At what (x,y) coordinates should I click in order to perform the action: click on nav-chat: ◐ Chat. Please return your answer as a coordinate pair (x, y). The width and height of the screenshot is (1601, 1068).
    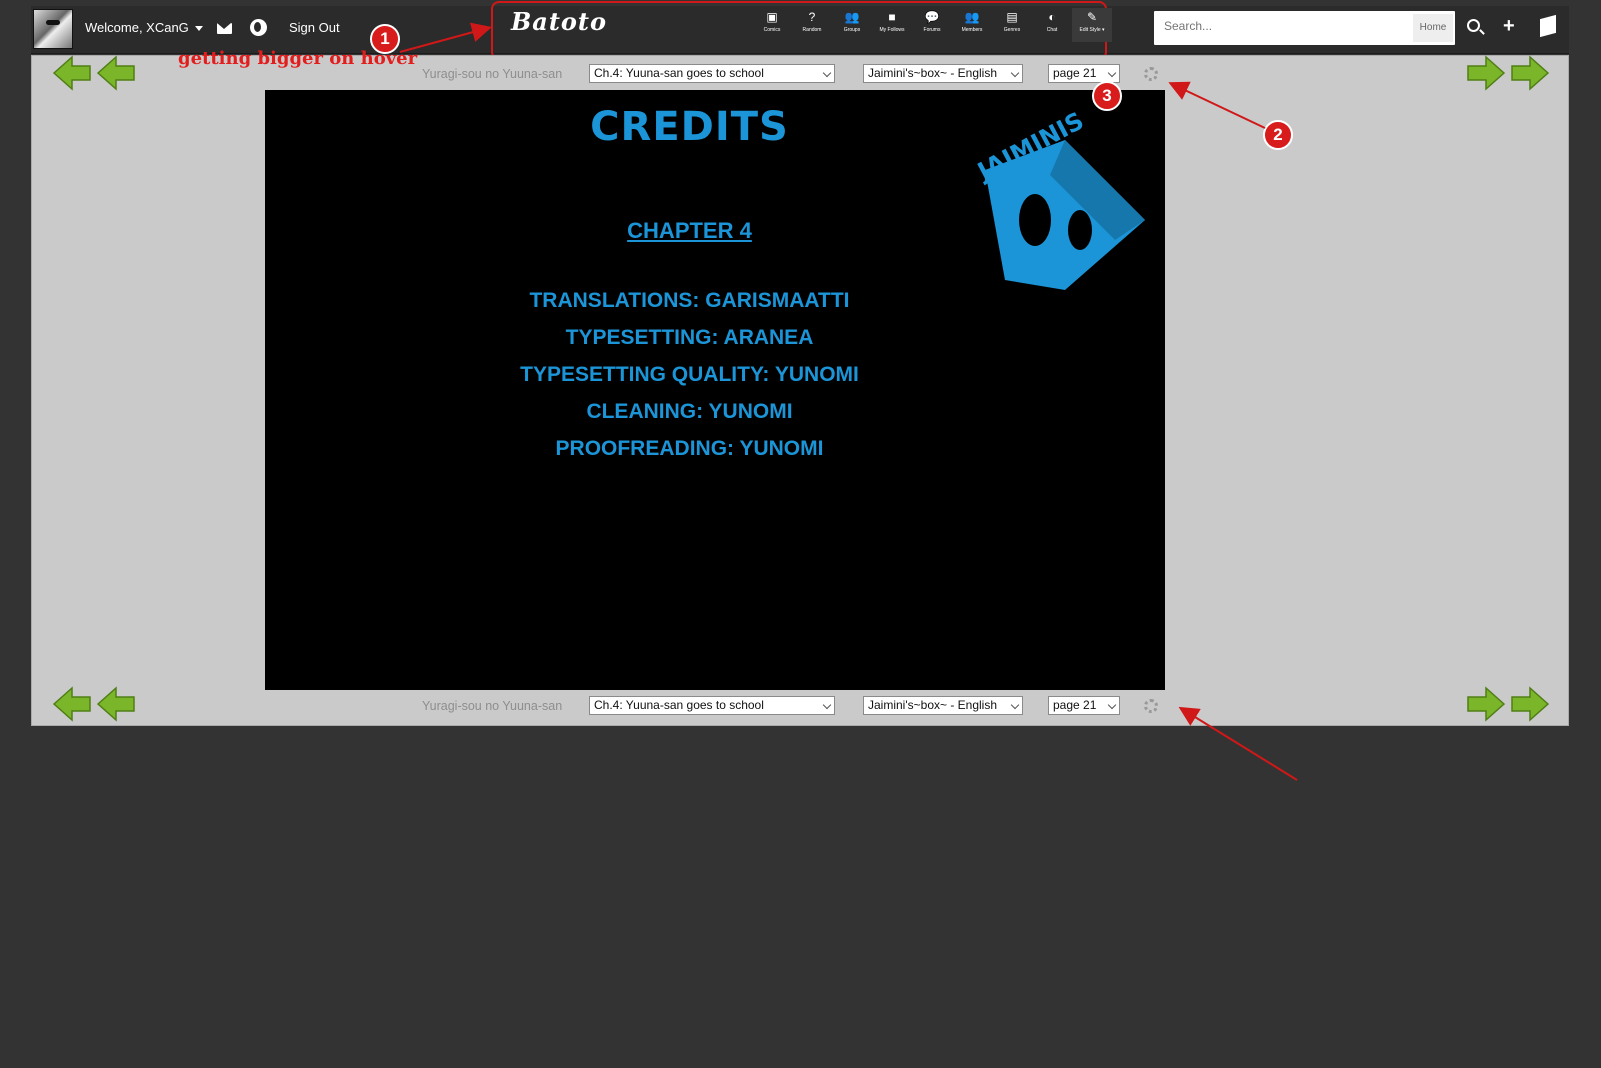
    Looking at the image, I should click on (1052, 25).